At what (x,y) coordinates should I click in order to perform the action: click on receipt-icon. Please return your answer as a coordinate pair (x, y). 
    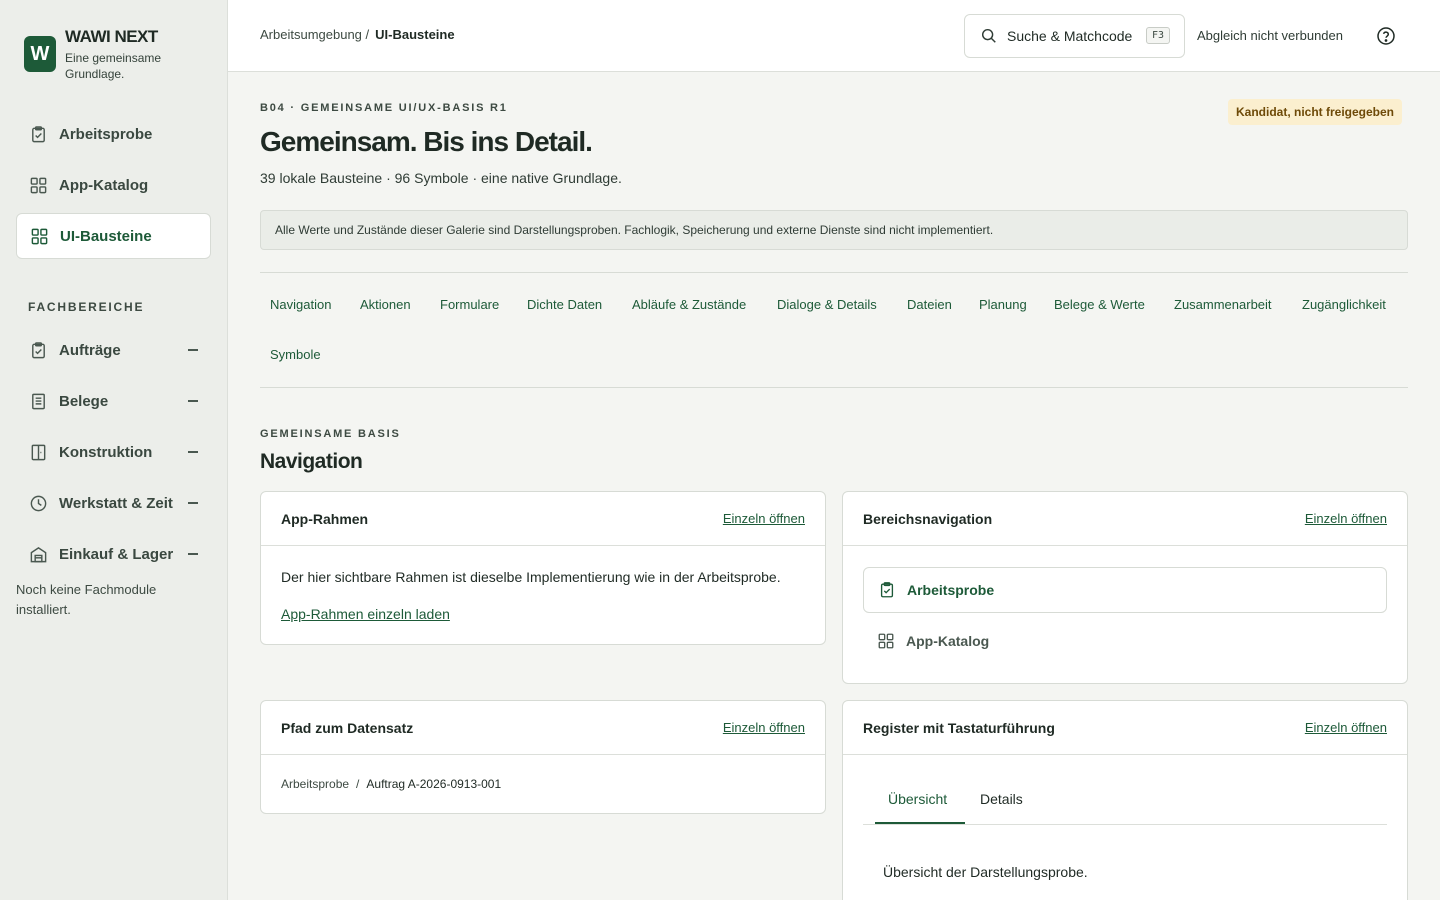
    Looking at the image, I should click on (38, 401).